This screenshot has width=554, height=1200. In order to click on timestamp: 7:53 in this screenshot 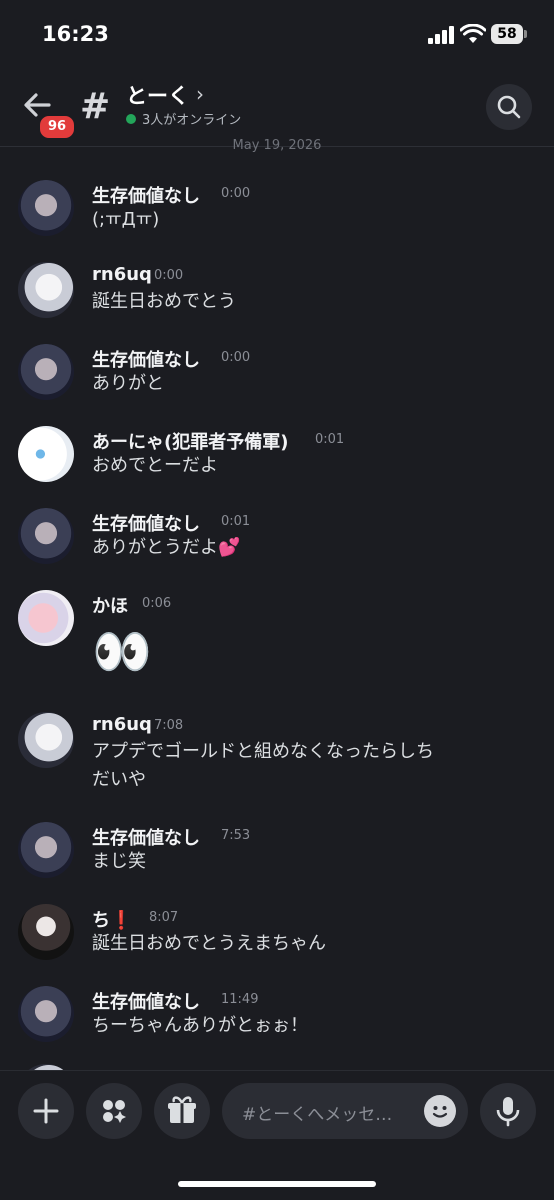, I will do `click(236, 835)`.